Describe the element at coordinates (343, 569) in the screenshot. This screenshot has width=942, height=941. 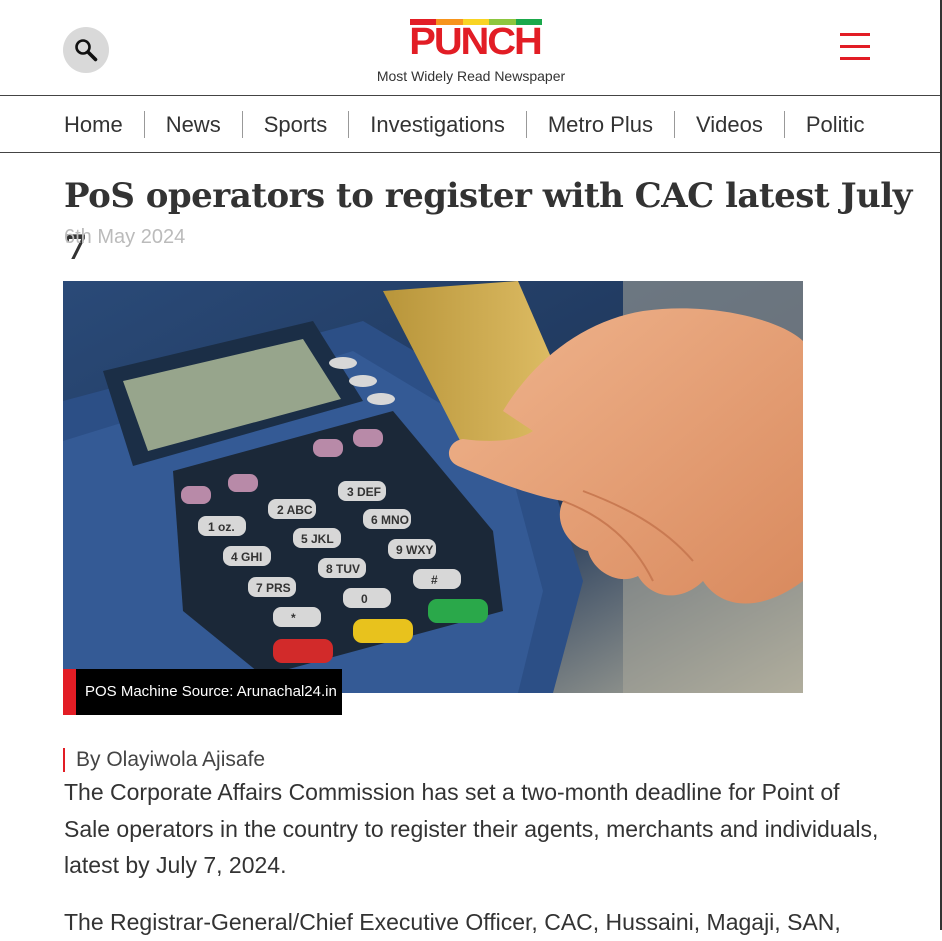
I see `svg-text: 8 TUV` at that location.